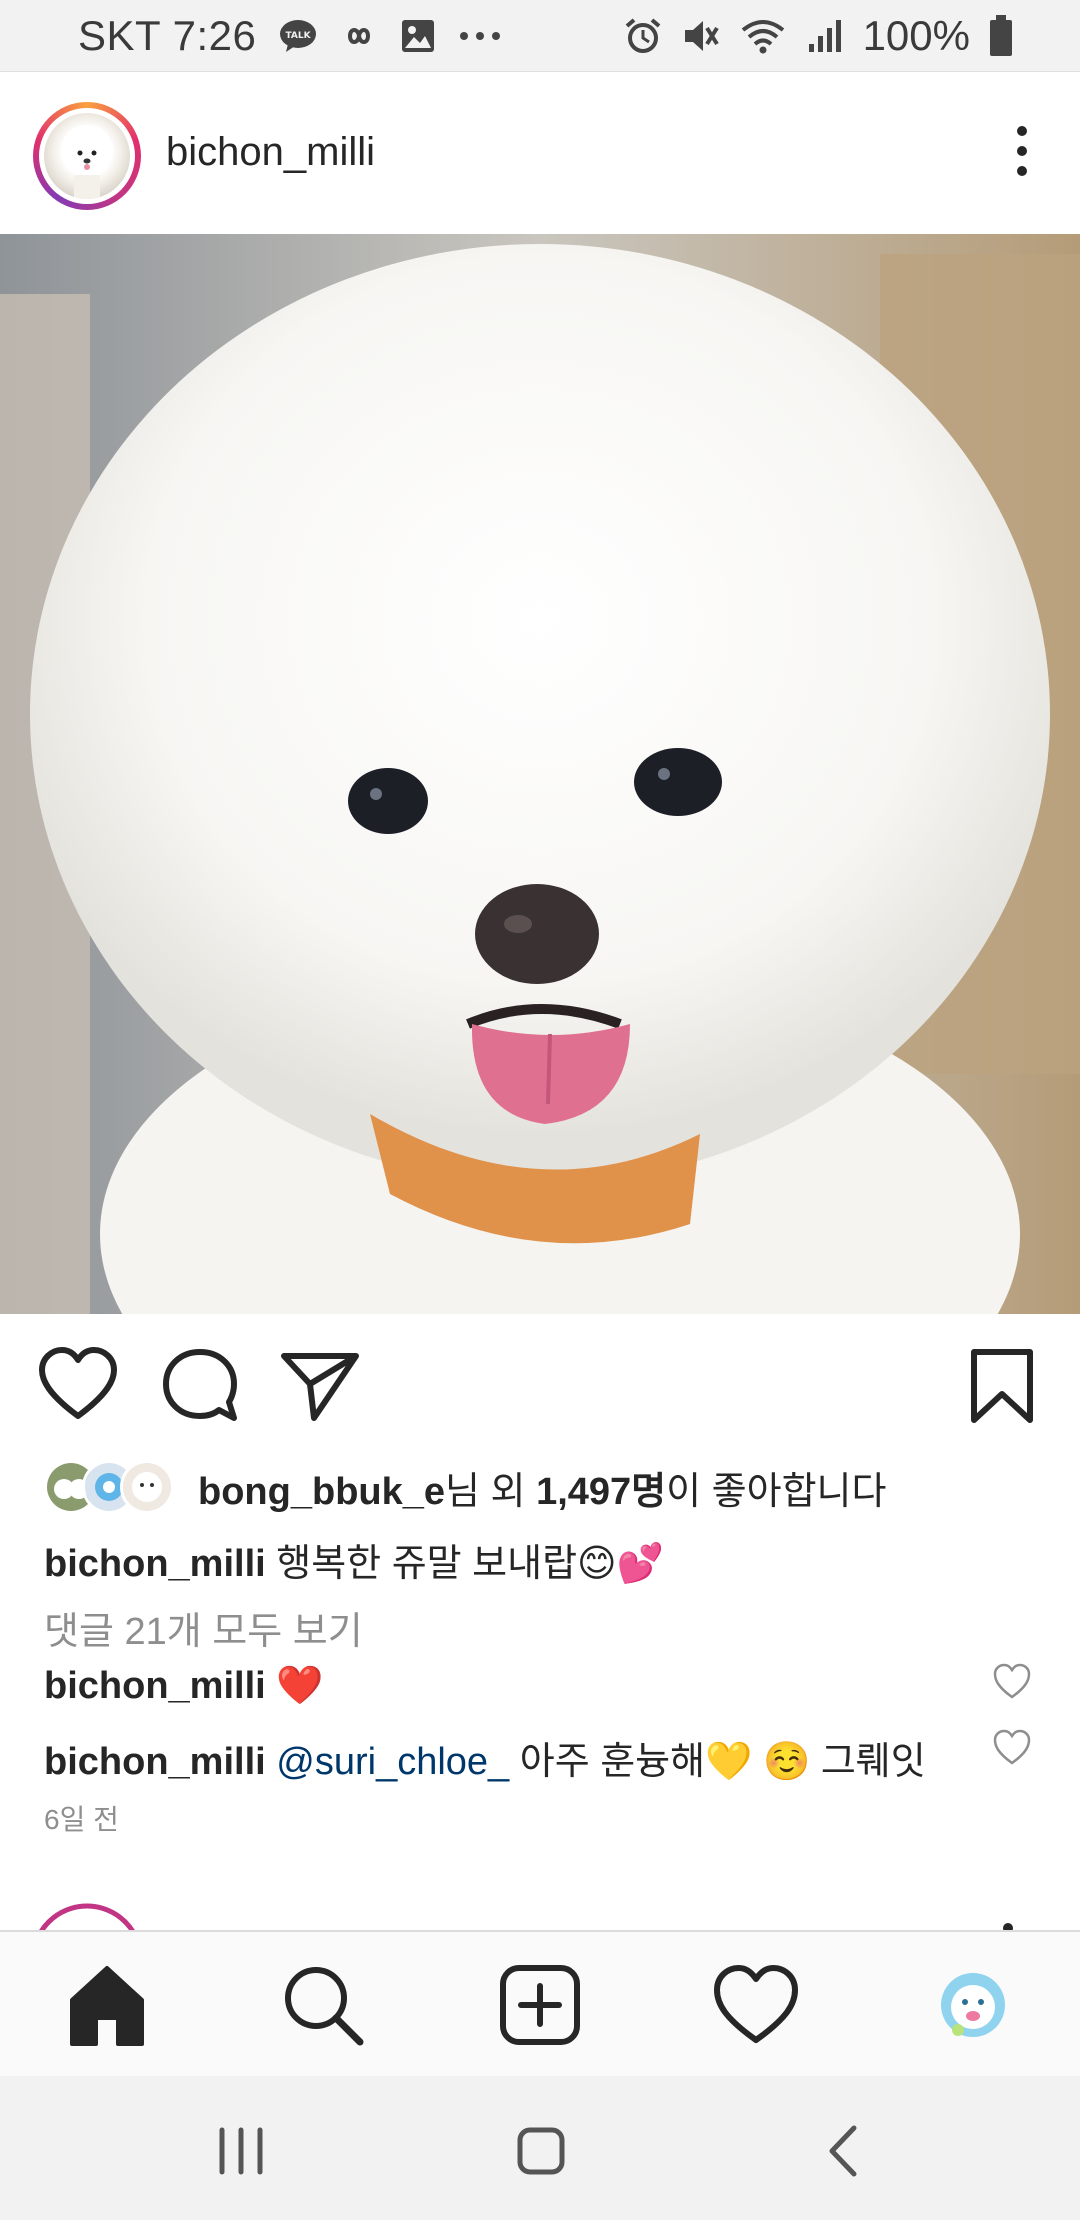 The image size is (1080, 2220). Describe the element at coordinates (1001, 35) in the screenshot. I see `battery-icon` at that location.